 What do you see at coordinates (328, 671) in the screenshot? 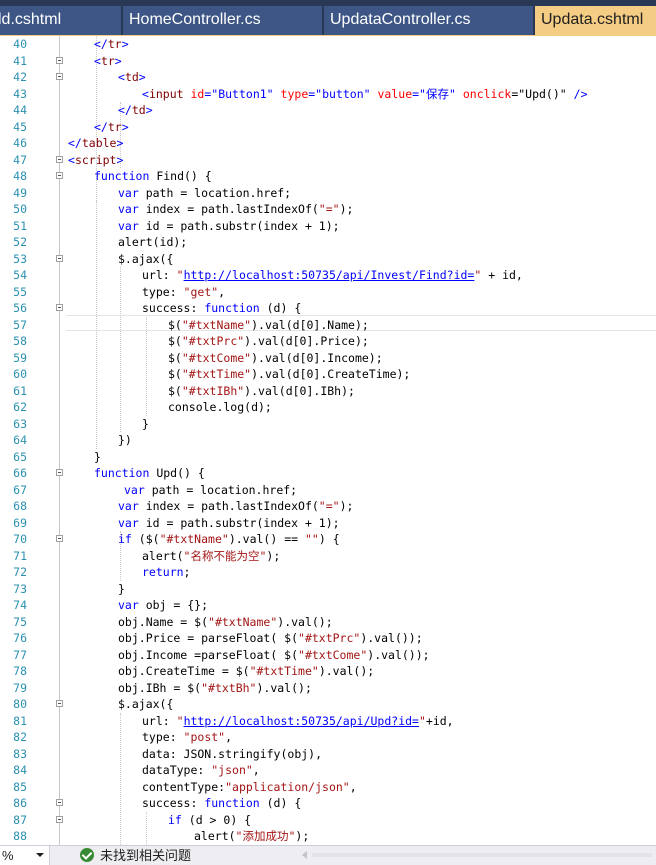
I see `code-line: 78 obj.CreateTime = $("#txtTime").val();` at bounding box center [328, 671].